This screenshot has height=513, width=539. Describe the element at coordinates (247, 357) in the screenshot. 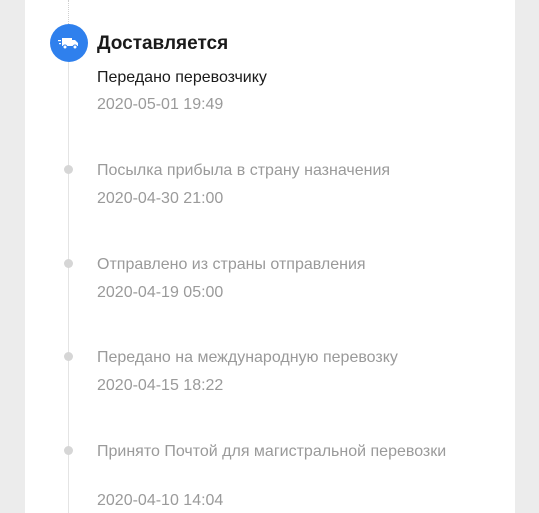

I see `event-description: Передано на международную перевозку` at that location.